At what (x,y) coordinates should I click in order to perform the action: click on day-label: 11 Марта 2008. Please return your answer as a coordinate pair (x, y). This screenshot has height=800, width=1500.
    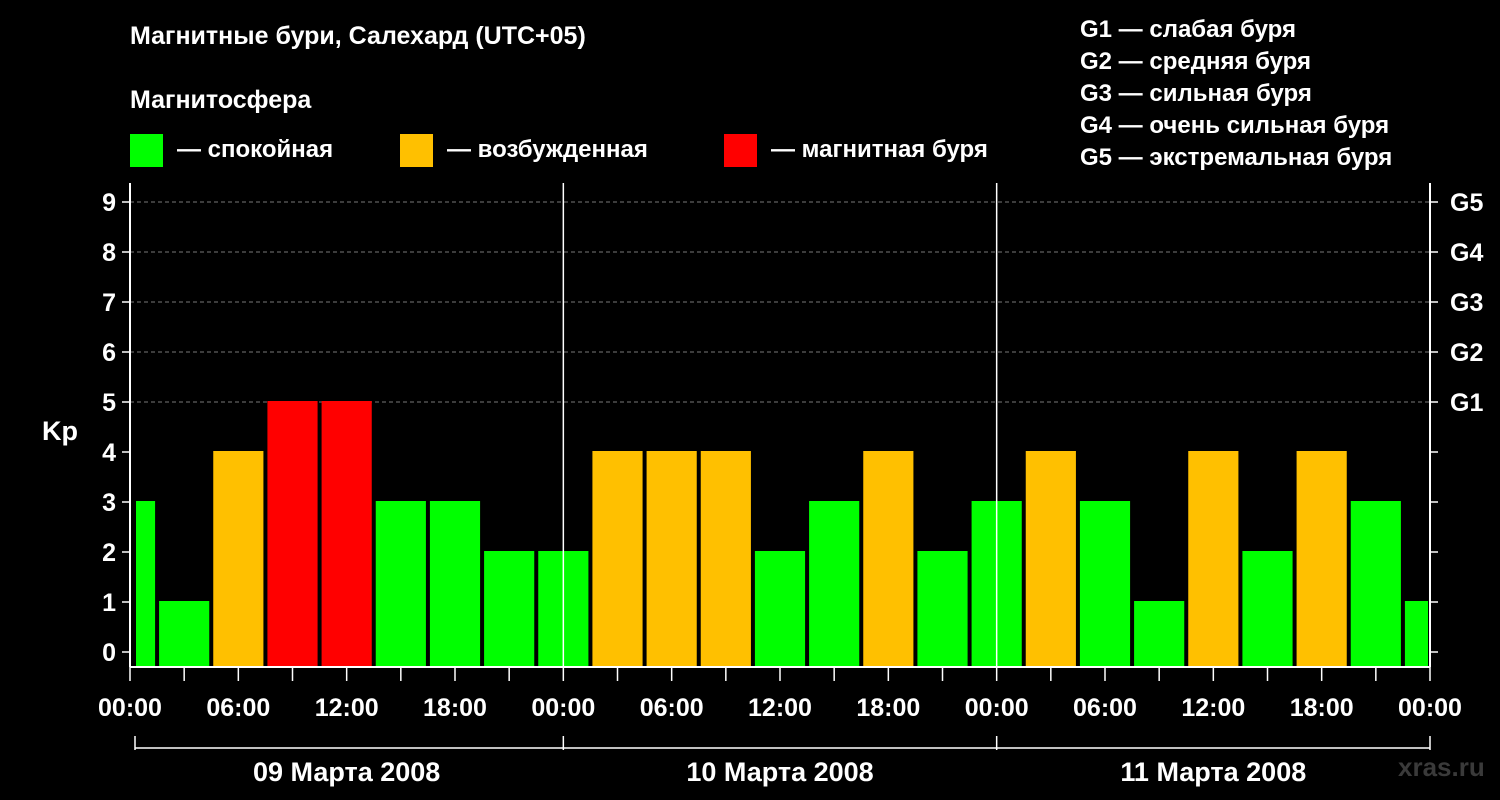
    Looking at the image, I should click on (1213, 772).